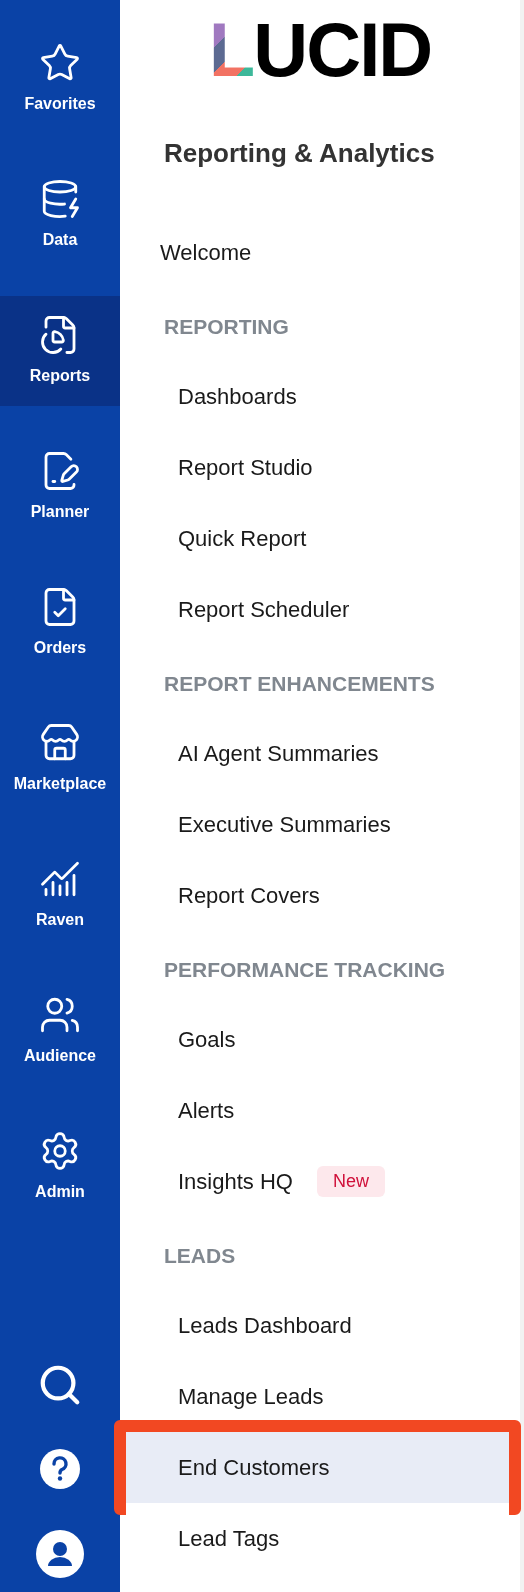  I want to click on section-heading: REPORTING, so click(226, 326).